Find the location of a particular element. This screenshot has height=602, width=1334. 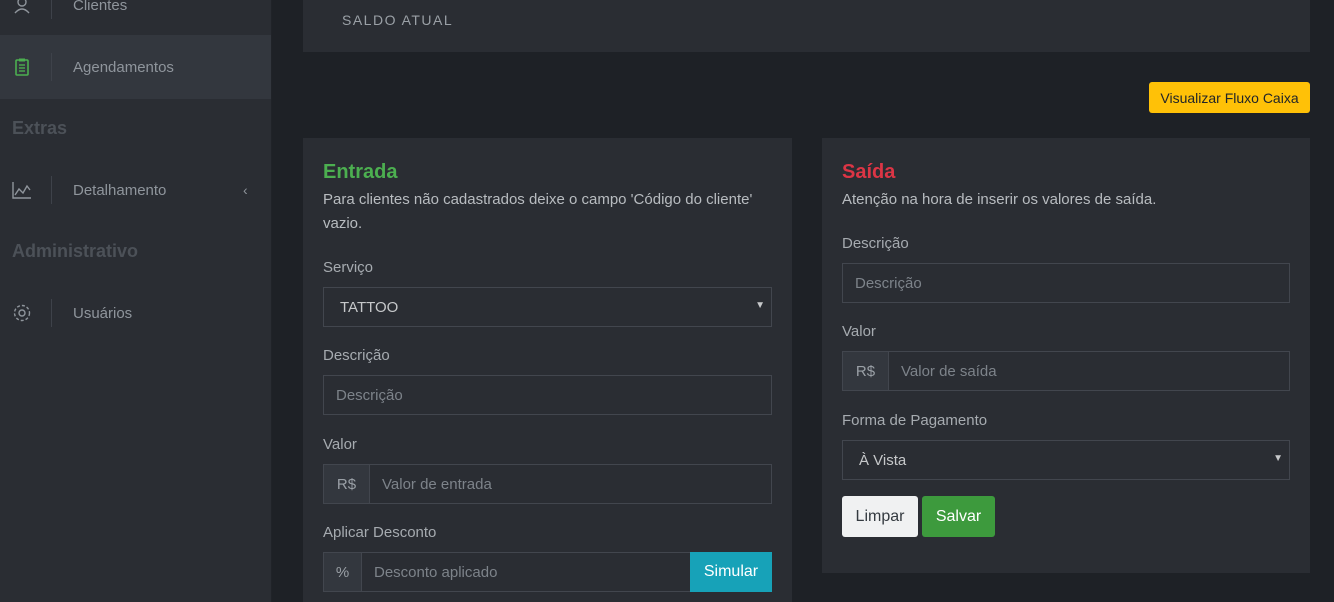

desconto-field: % Simular is located at coordinates (547, 572).